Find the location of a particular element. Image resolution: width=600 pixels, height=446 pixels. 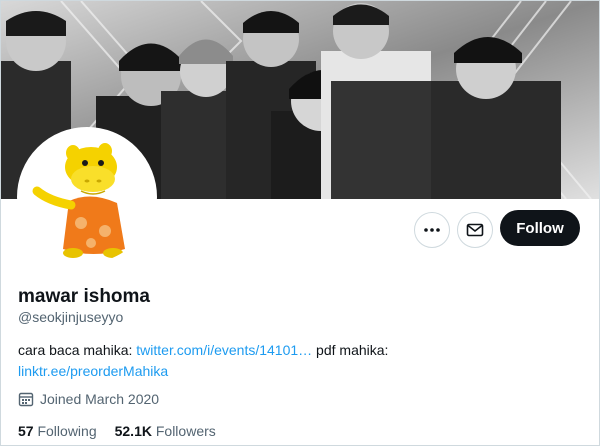

joined-text: Joined March 2020 is located at coordinates (100, 399).